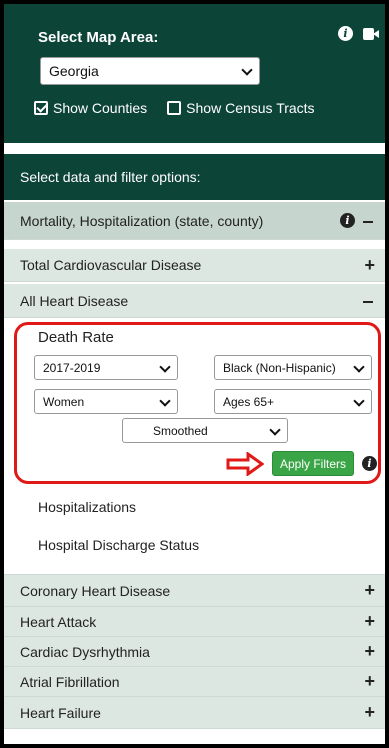 This screenshot has height=748, width=389. Describe the element at coordinates (194, 590) in the screenshot. I see `item-coronary-heart-disease: Coronary Heart Disease +` at that location.